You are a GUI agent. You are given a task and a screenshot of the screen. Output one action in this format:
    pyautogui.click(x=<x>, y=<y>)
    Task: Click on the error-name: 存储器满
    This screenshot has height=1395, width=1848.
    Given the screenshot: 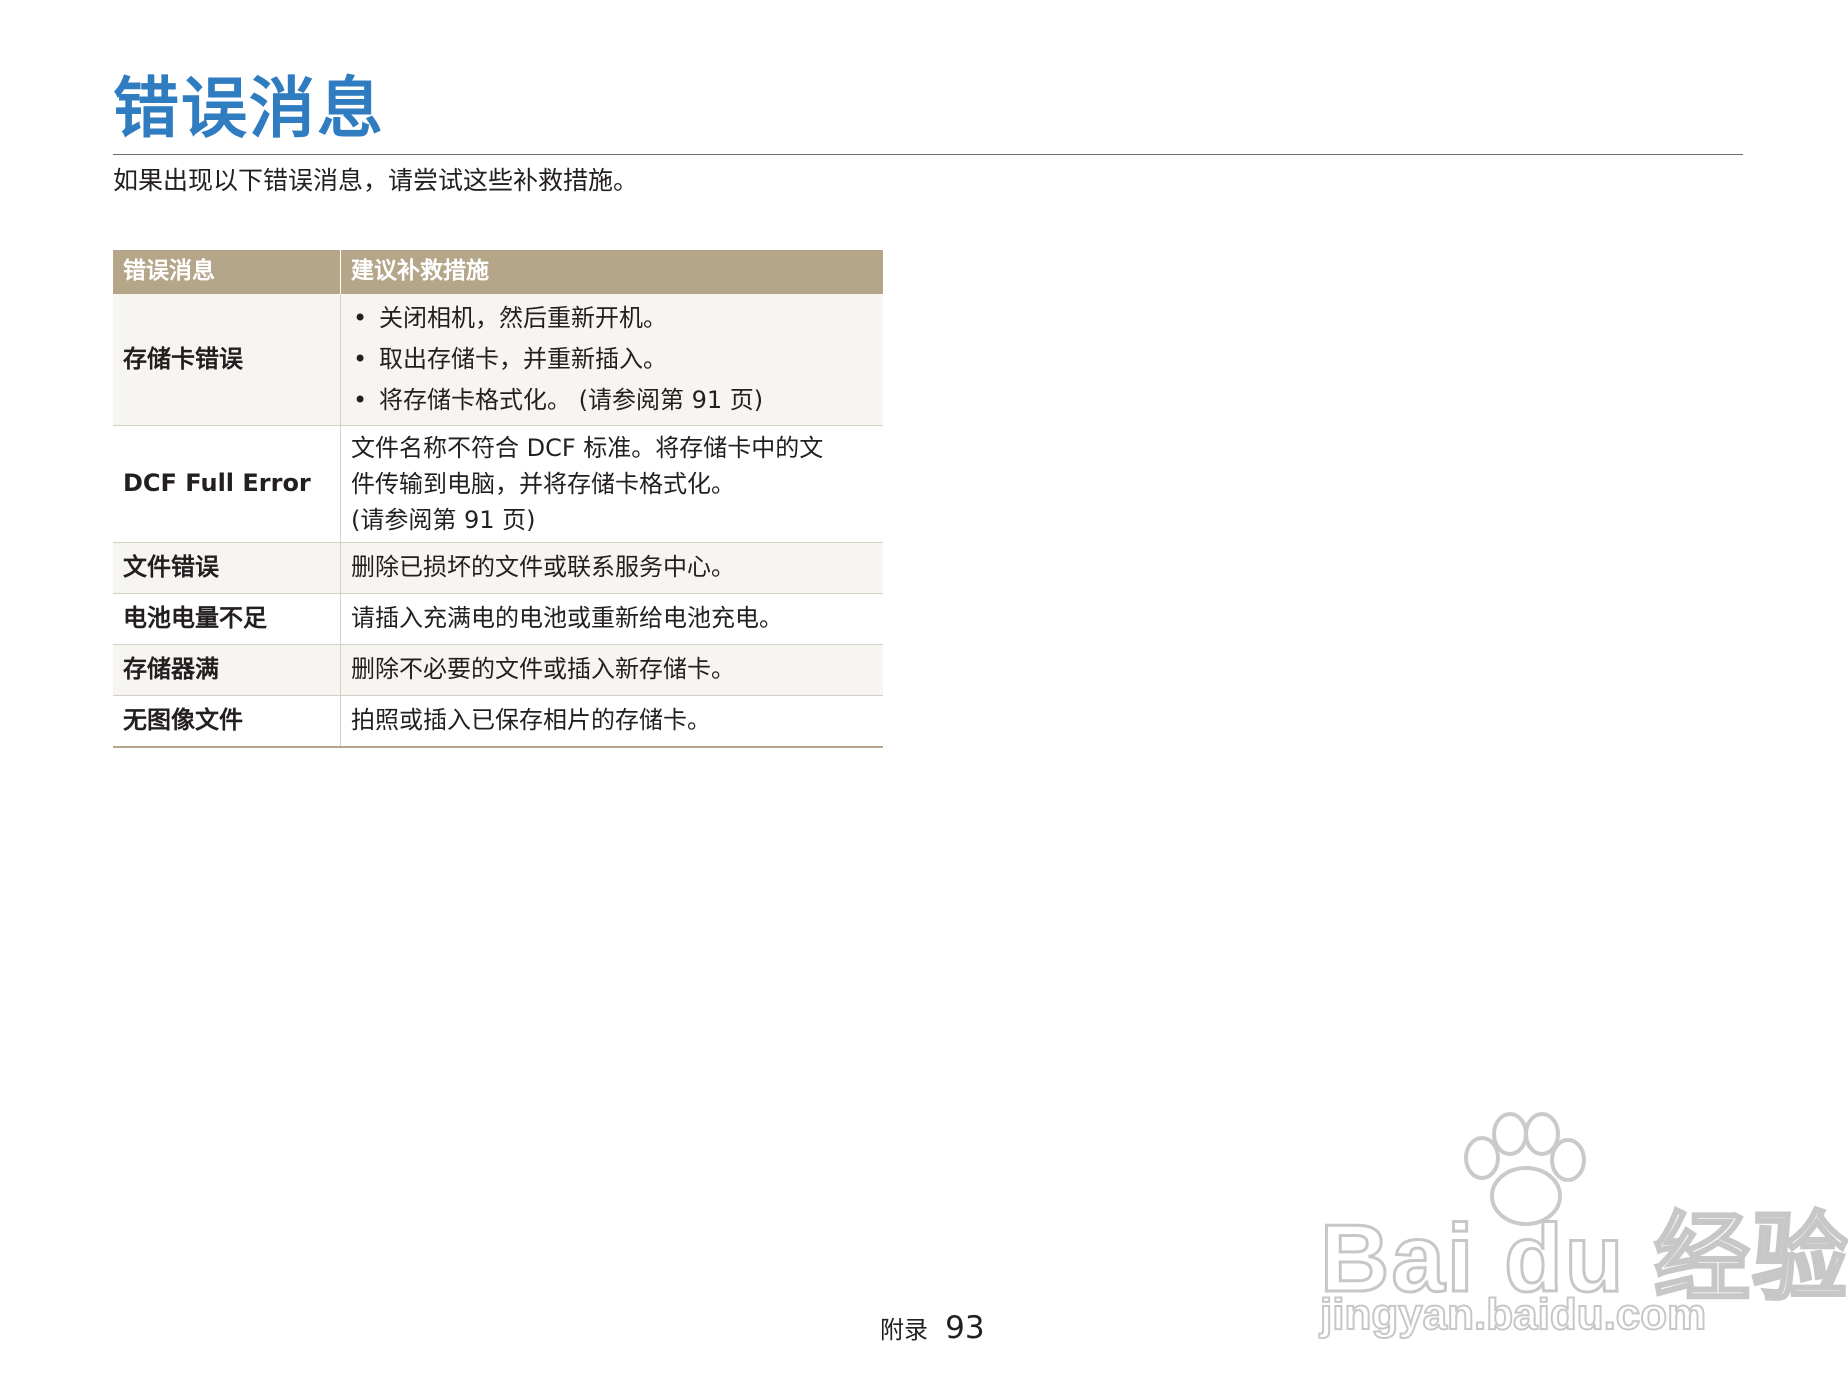 What is the action you would take?
    pyautogui.click(x=227, y=670)
    